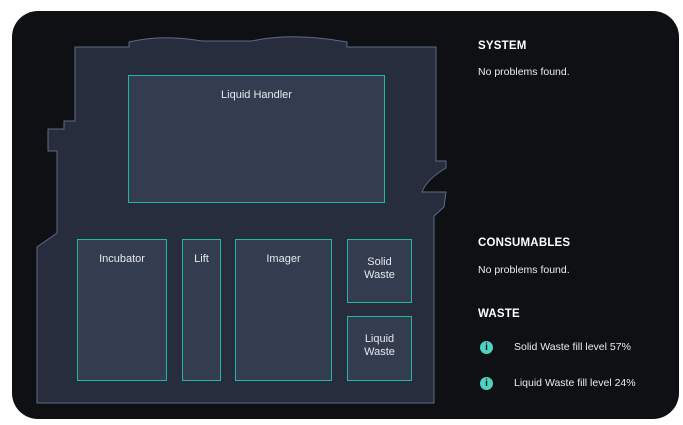  Describe the element at coordinates (575, 383) in the screenshot. I see `liquid-waste-fill-text: Liquid Waste fill level 24%` at that location.